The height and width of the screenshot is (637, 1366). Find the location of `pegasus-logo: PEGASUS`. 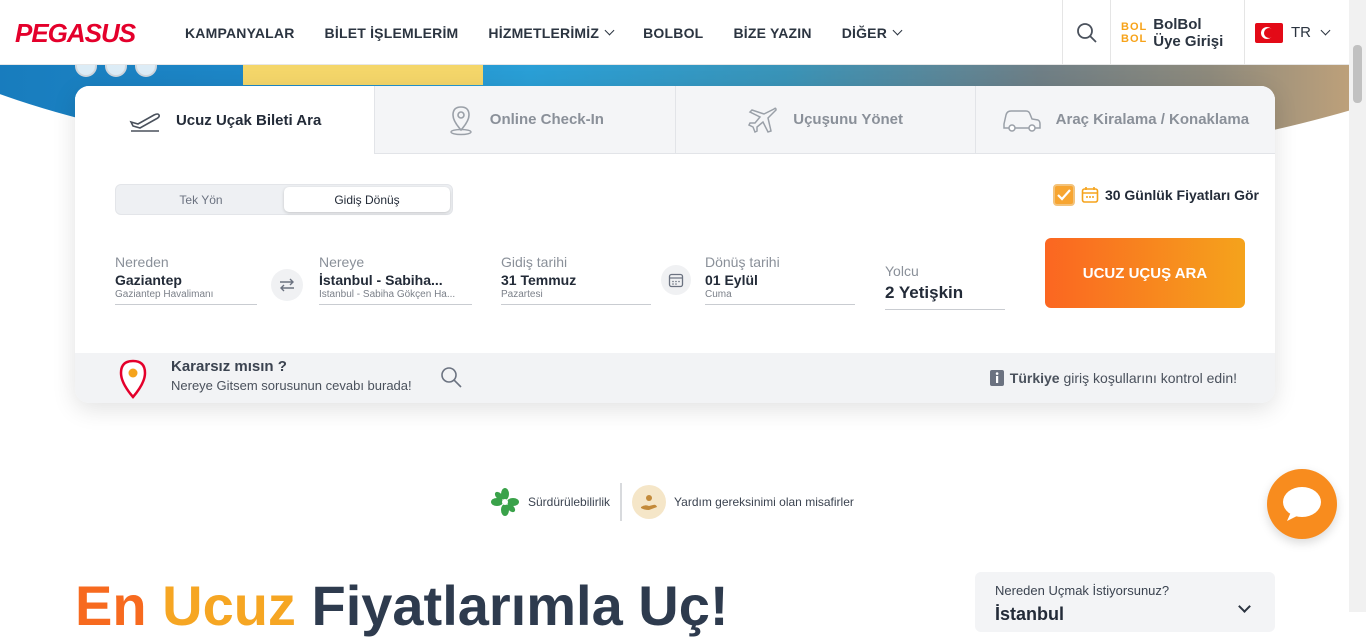

pegasus-logo: PEGASUS is located at coordinates (75, 33).